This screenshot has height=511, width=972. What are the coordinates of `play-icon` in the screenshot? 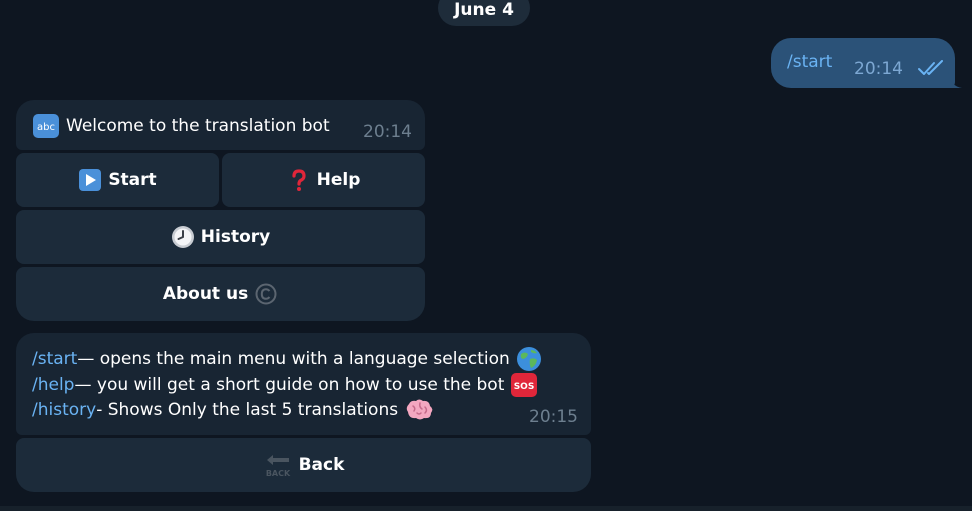 It's located at (90, 180).